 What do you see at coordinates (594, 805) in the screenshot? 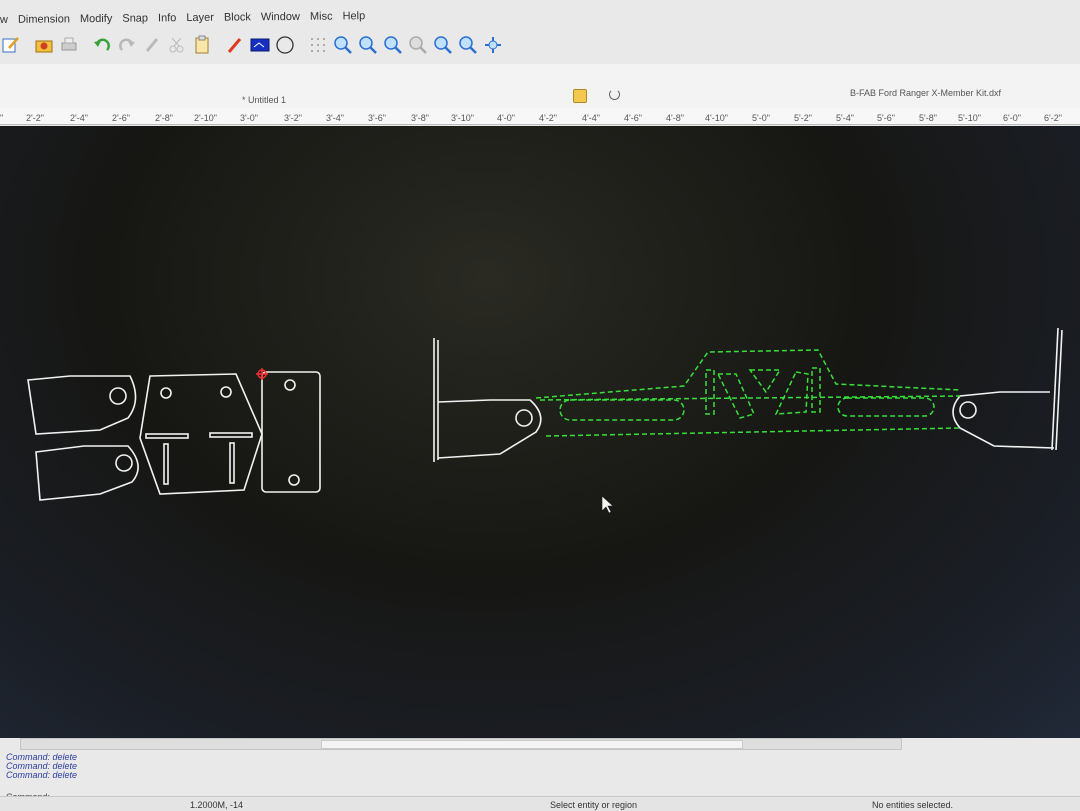
I see `status-hint: Select entity or region` at bounding box center [594, 805].